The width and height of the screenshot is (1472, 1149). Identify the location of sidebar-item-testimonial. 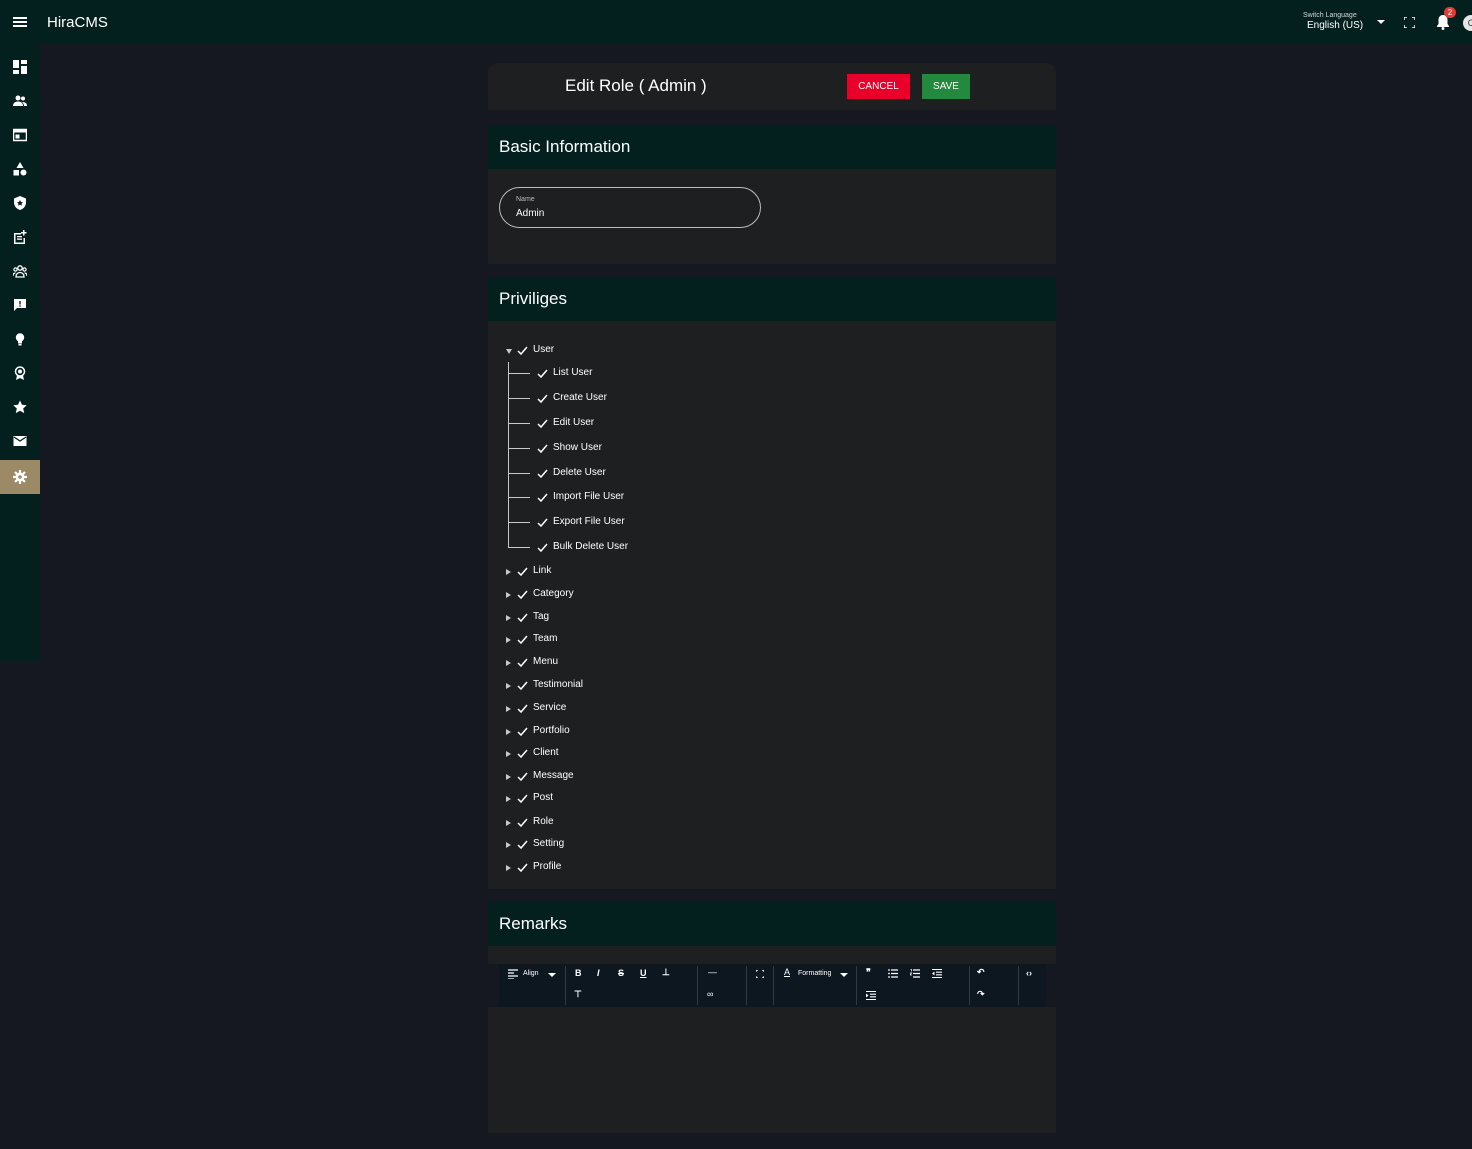
(20, 305).